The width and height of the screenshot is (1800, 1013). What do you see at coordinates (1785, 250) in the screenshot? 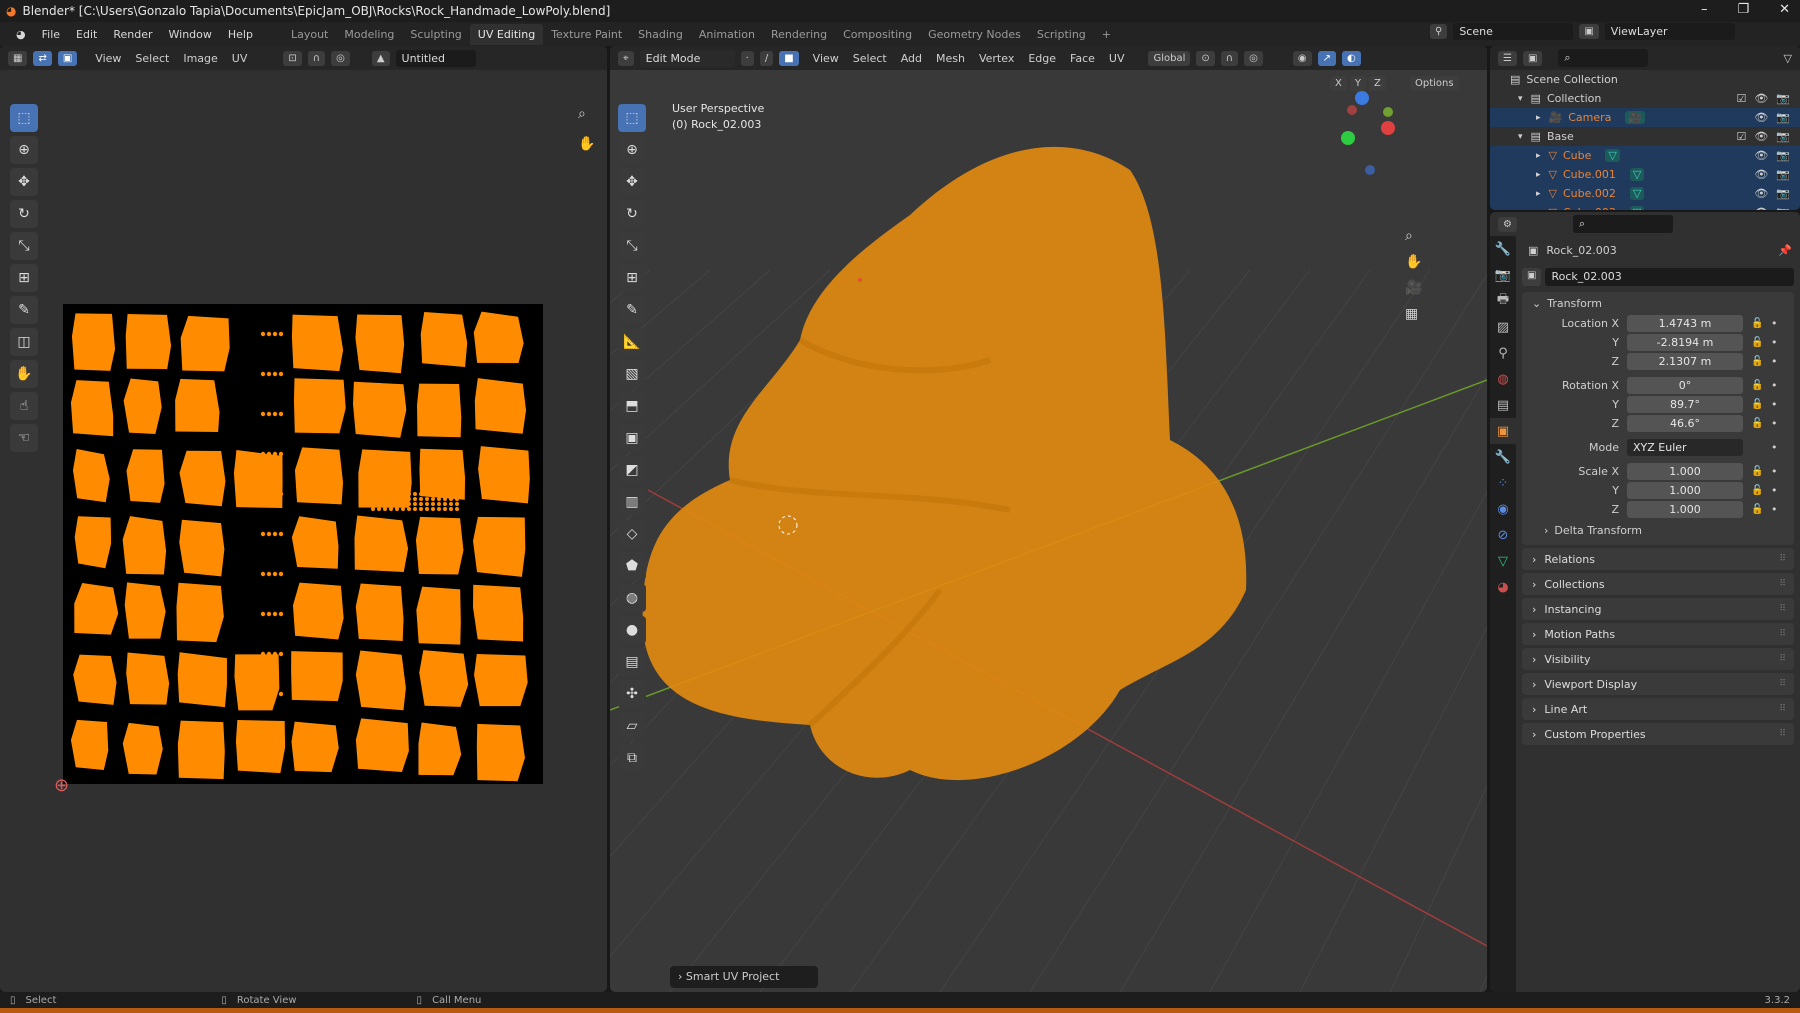
I see `pin-icon: 📌` at bounding box center [1785, 250].